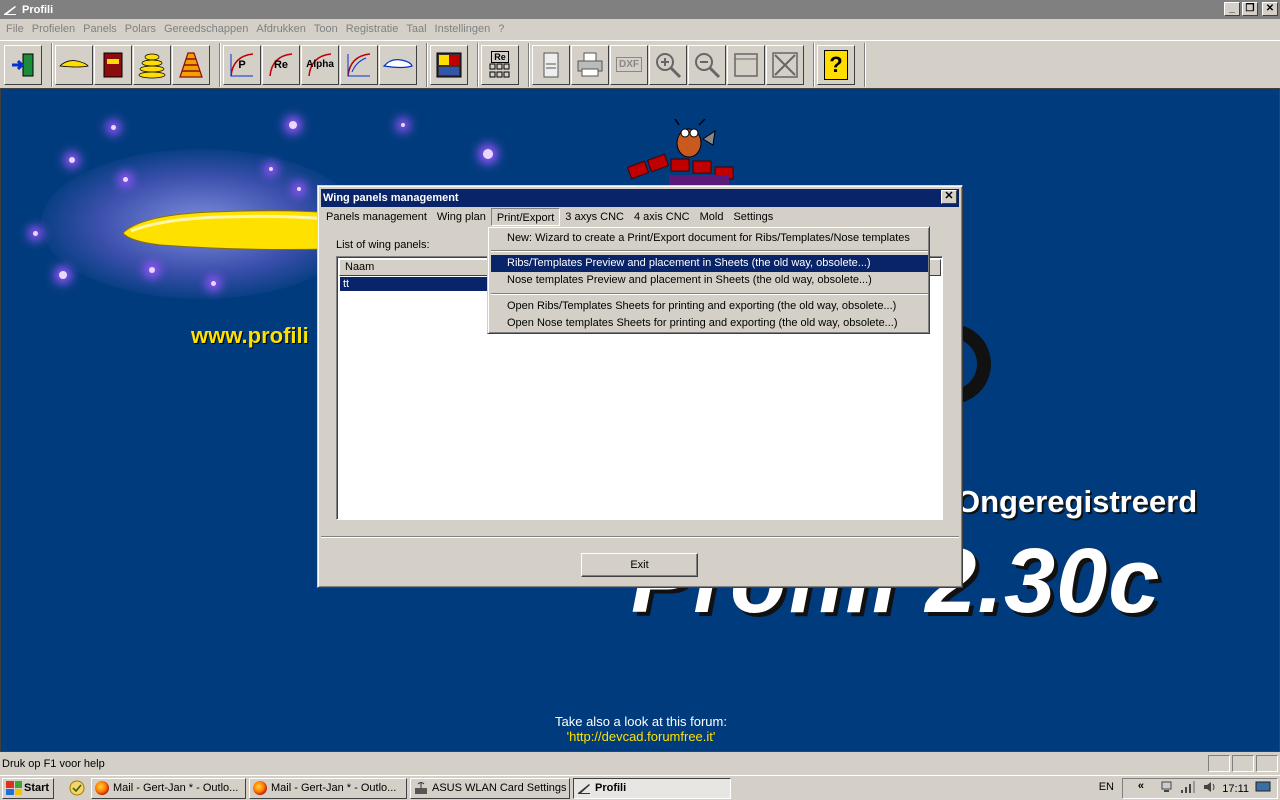  I want to click on zoom-window-button, so click(746, 64).